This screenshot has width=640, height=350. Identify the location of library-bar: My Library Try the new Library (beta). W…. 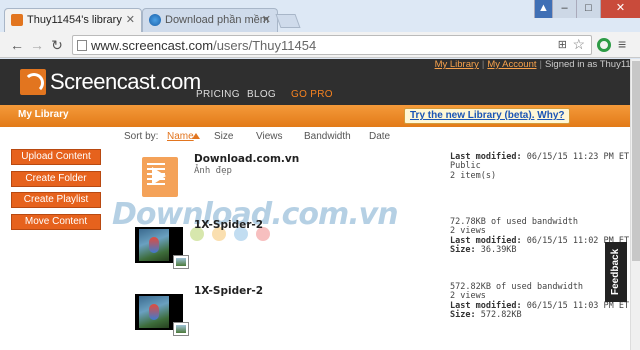
(320, 116).